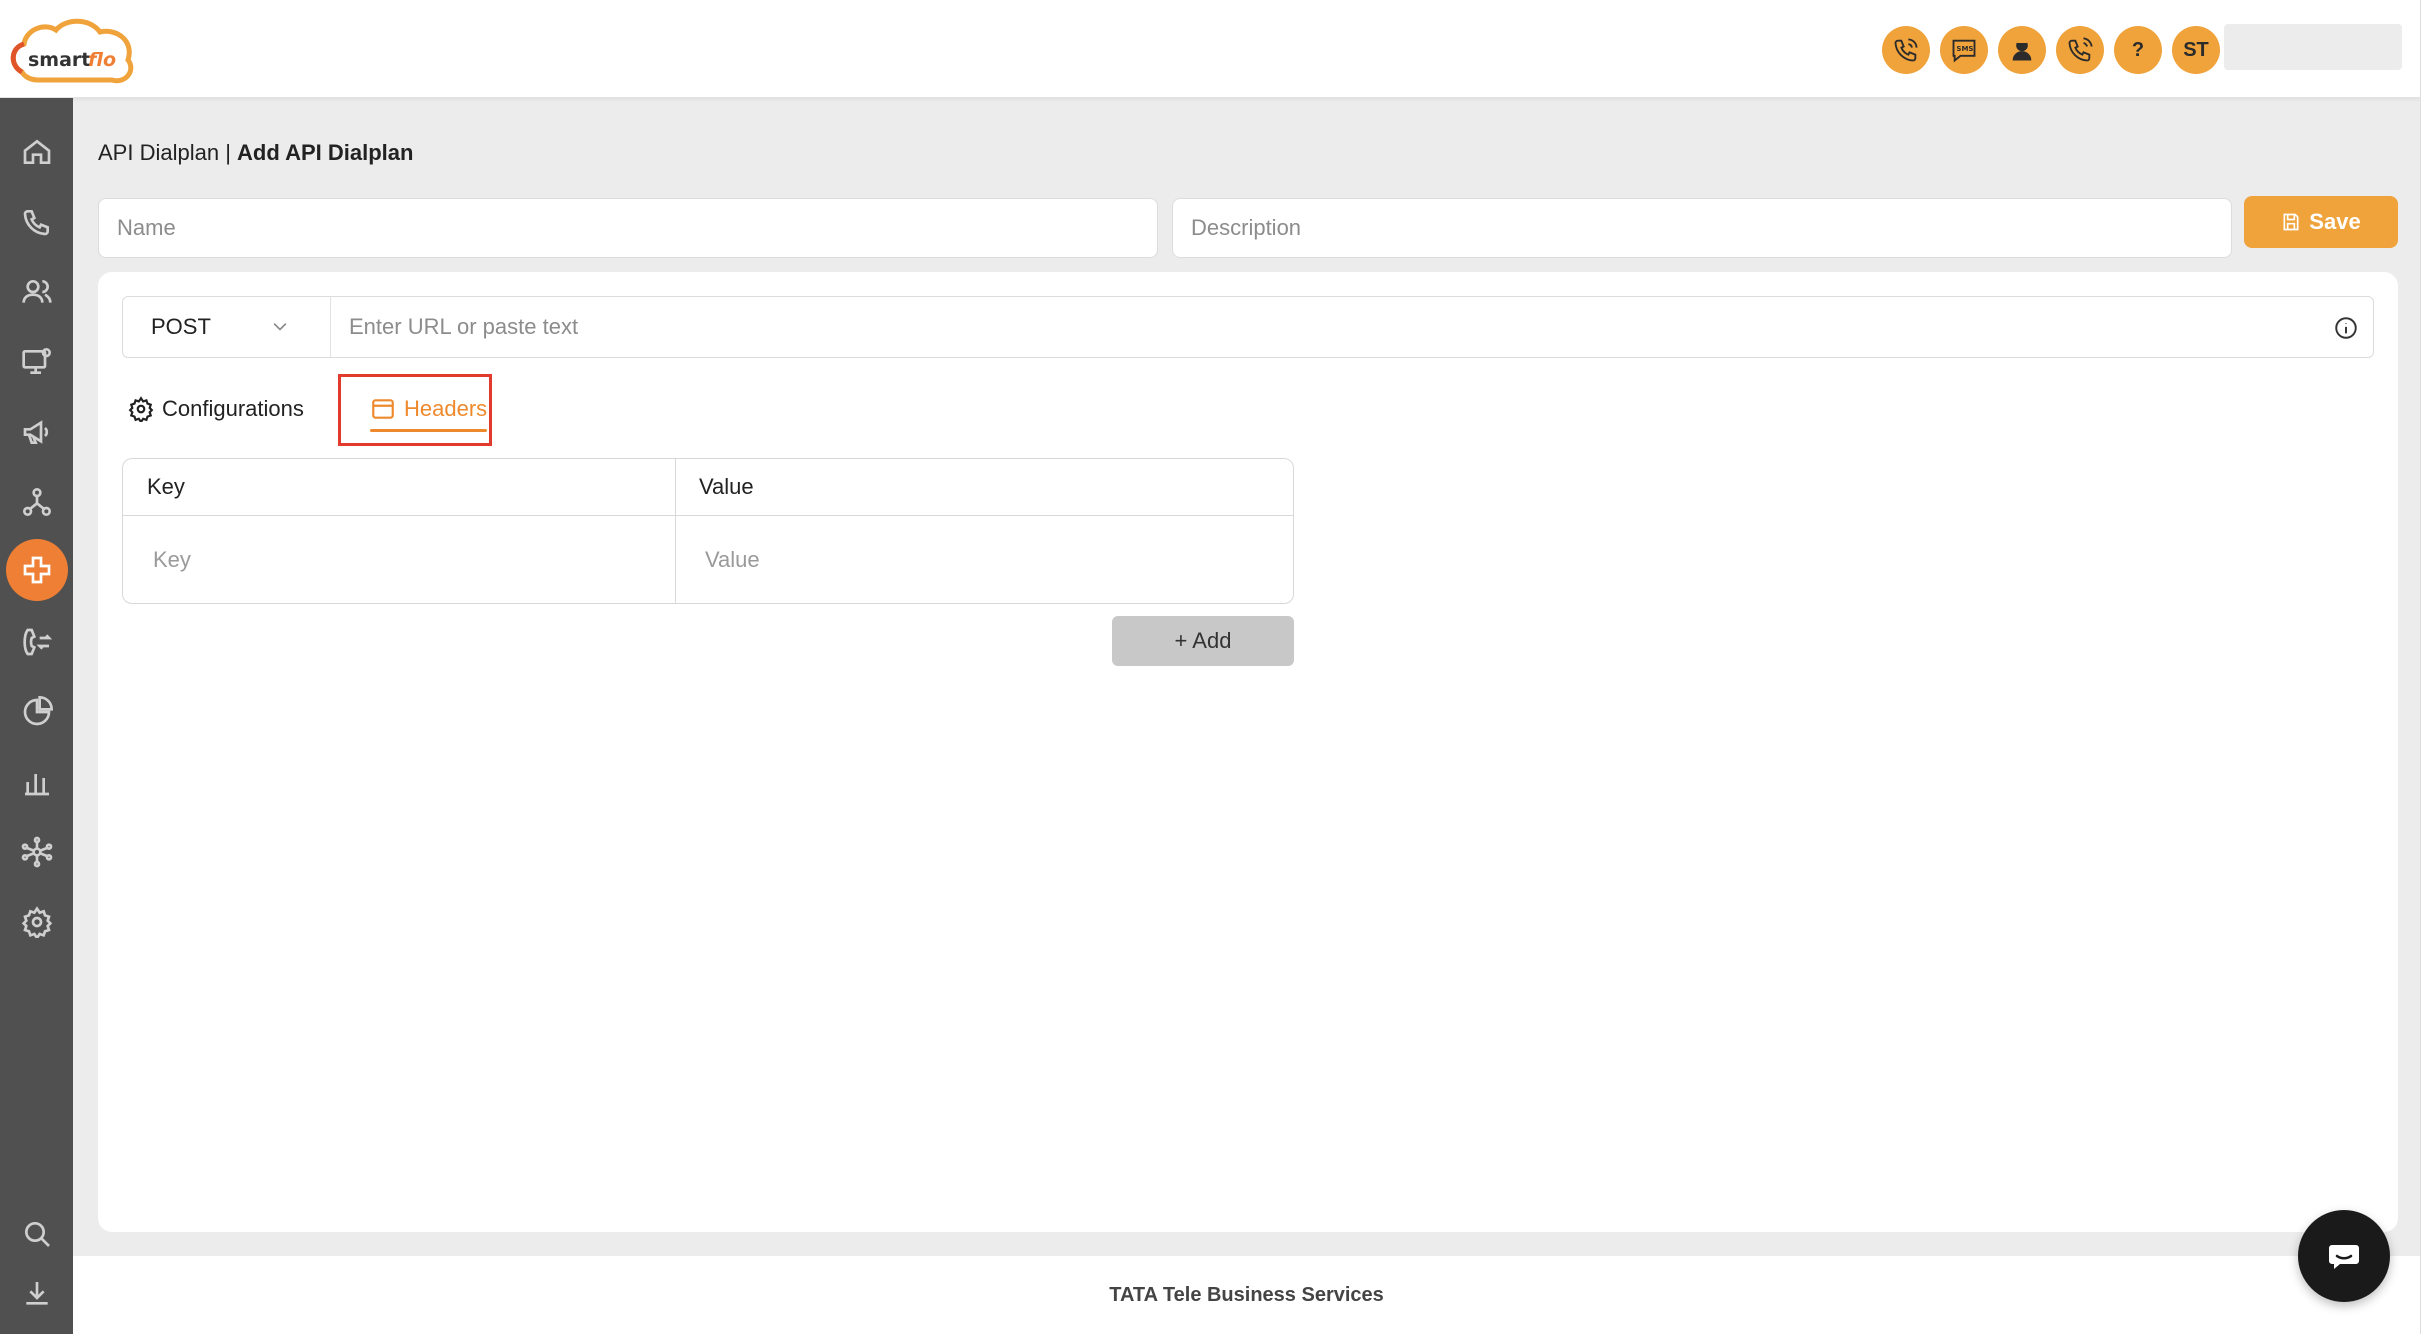 This screenshot has width=2434, height=1334. What do you see at coordinates (999, 560) in the screenshot?
I see `value-input` at bounding box center [999, 560].